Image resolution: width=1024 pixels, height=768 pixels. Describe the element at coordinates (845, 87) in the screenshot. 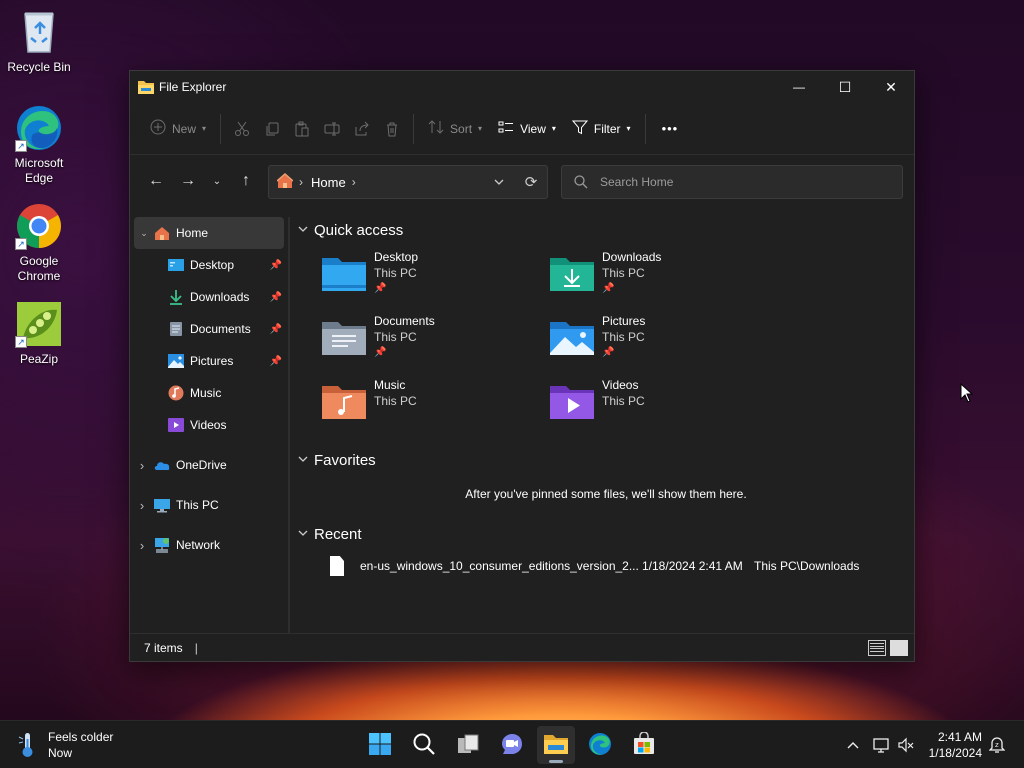

I see `maximize-button: ☐` at that location.